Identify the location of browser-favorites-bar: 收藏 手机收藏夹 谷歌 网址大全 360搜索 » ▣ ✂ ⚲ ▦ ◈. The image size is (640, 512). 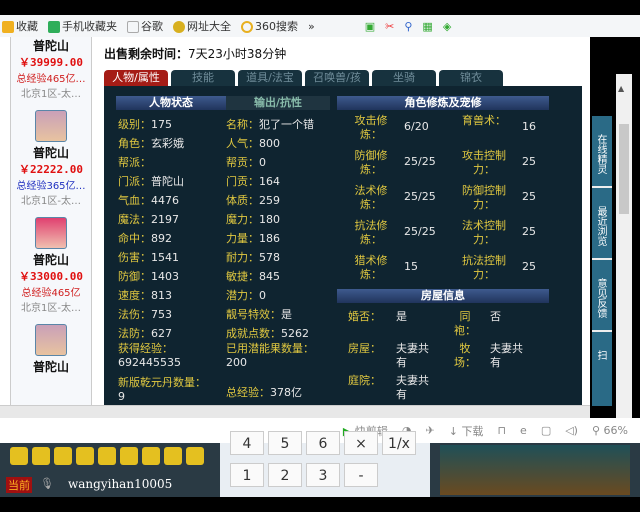
(320, 26).